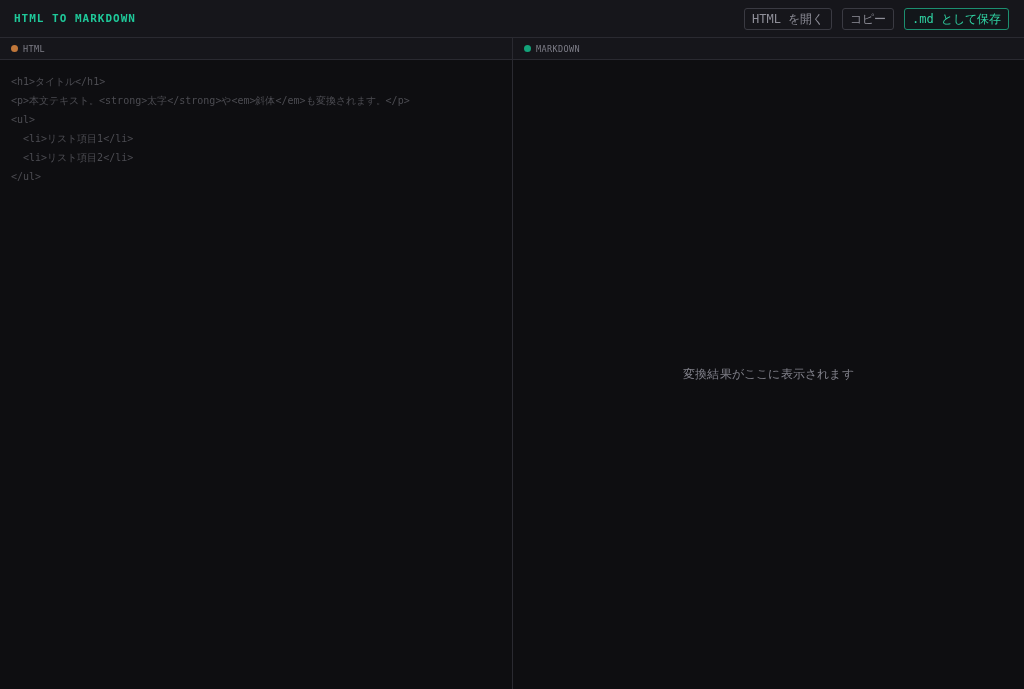 The height and width of the screenshot is (689, 1024). What do you see at coordinates (868, 18) in the screenshot?
I see `toolbar-button: コピー` at bounding box center [868, 18].